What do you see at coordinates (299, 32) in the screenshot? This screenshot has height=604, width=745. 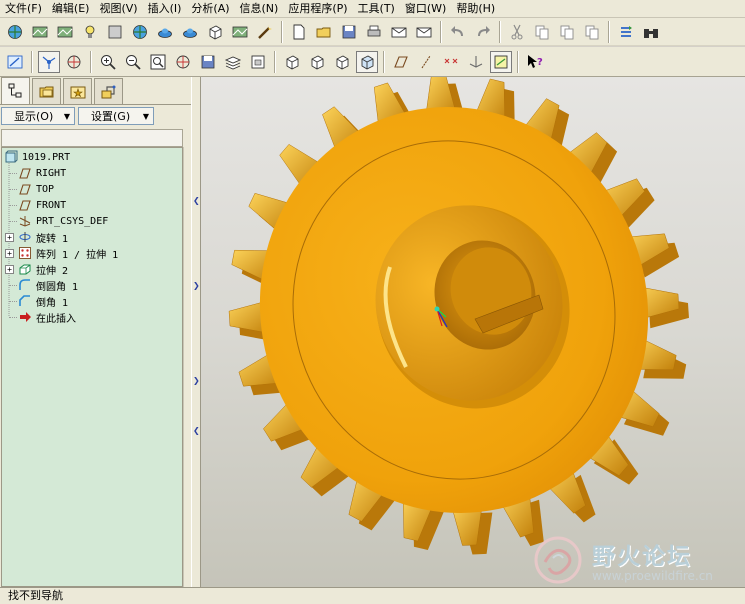 I see `new-file-button` at bounding box center [299, 32].